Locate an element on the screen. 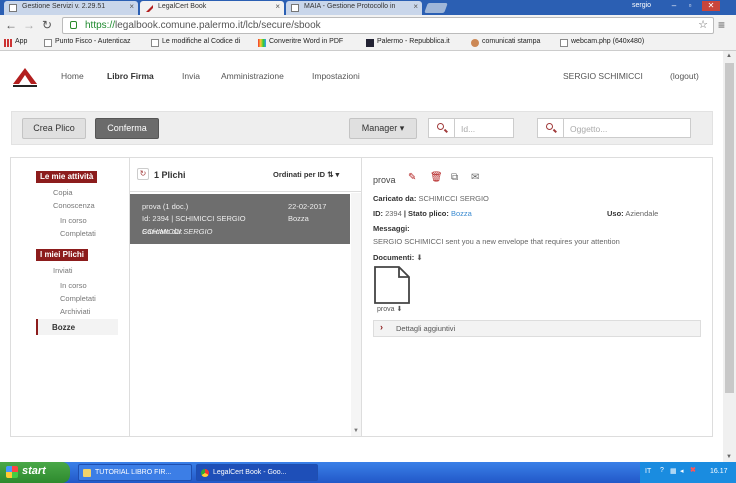 This screenshot has width=736, height=483. status-link: Bozza is located at coordinates (461, 213).